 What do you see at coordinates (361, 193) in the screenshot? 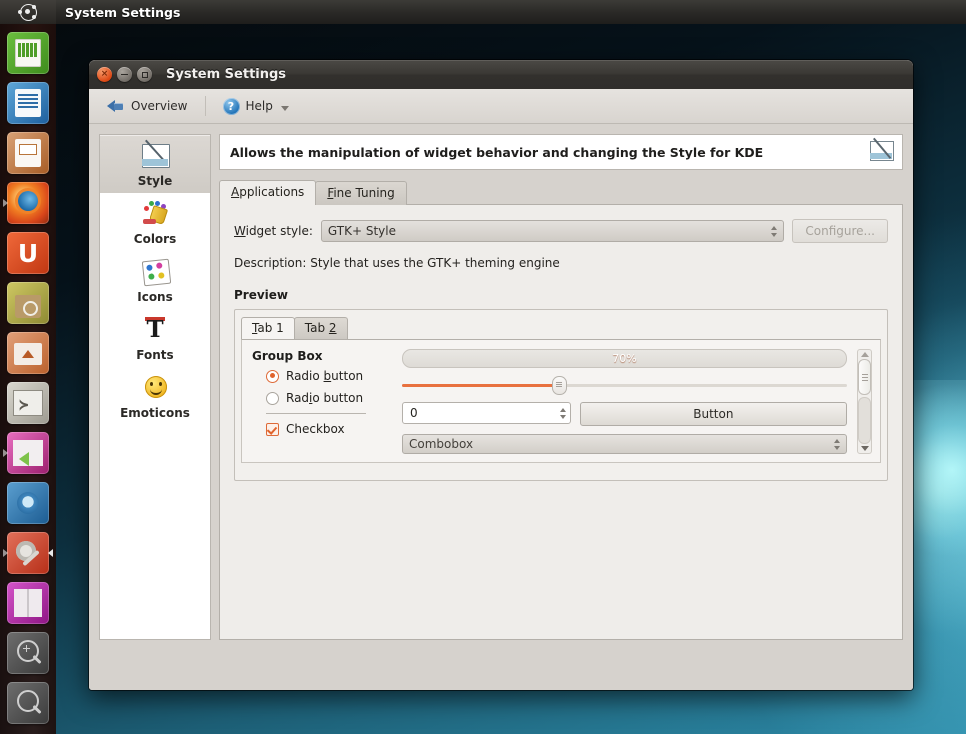
I see `tab-fine-tuning: Fine Tuning` at bounding box center [361, 193].